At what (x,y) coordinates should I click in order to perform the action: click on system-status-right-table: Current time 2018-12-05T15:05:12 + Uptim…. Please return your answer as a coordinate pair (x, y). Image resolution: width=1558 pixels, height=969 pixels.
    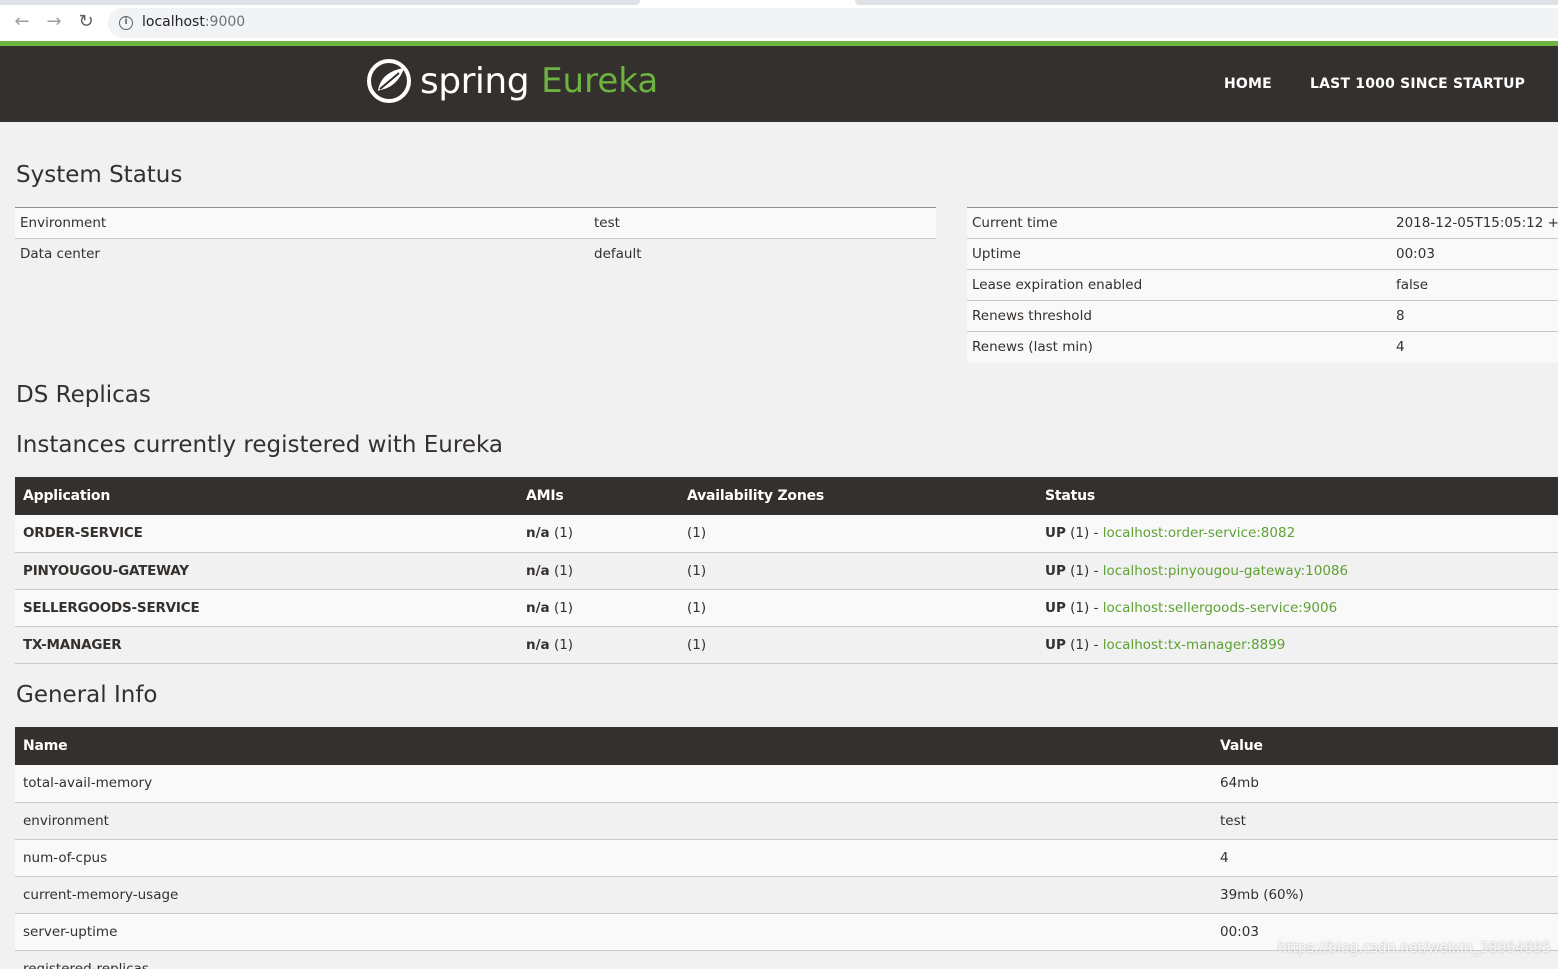
    Looking at the image, I should click on (1262, 285).